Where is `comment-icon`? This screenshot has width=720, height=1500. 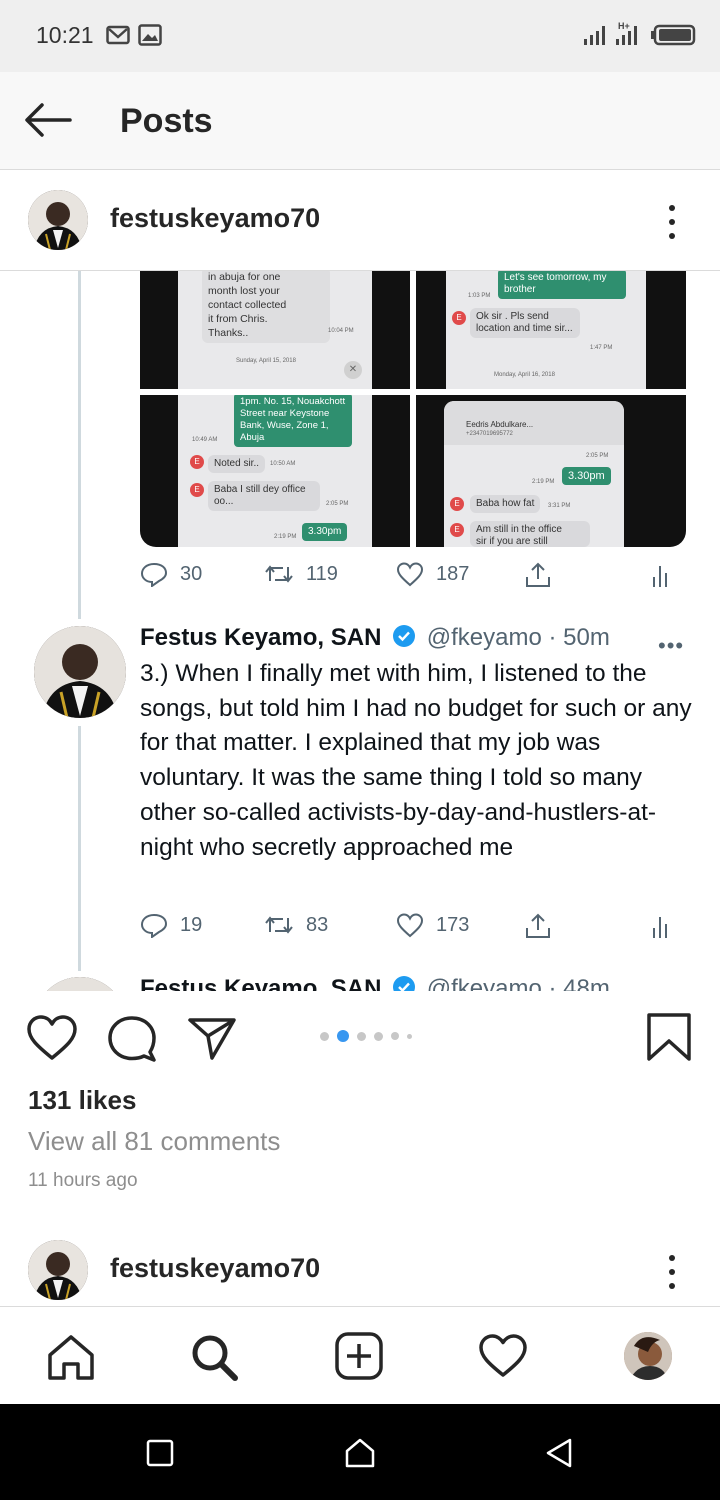 comment-icon is located at coordinates (132, 1038).